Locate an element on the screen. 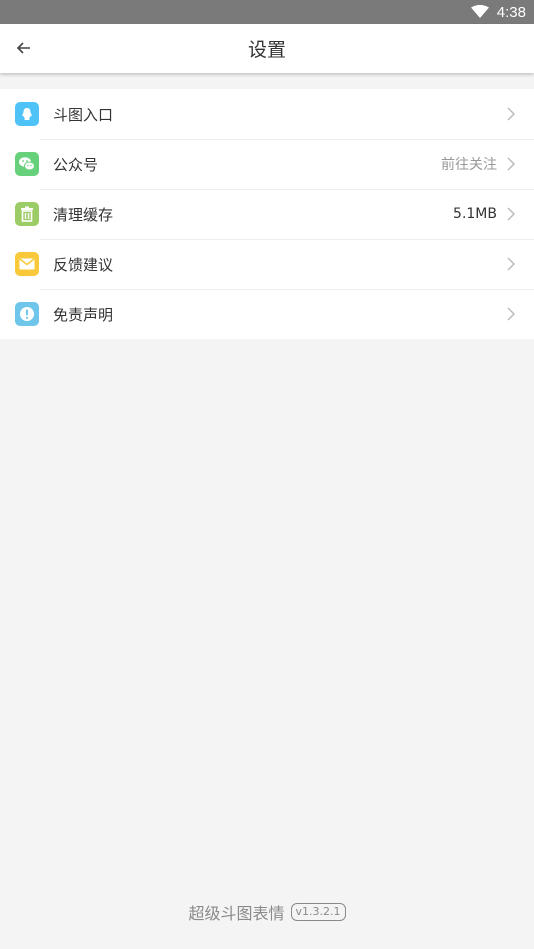 This screenshot has height=949, width=534. wifi-icon is located at coordinates (479, 11).